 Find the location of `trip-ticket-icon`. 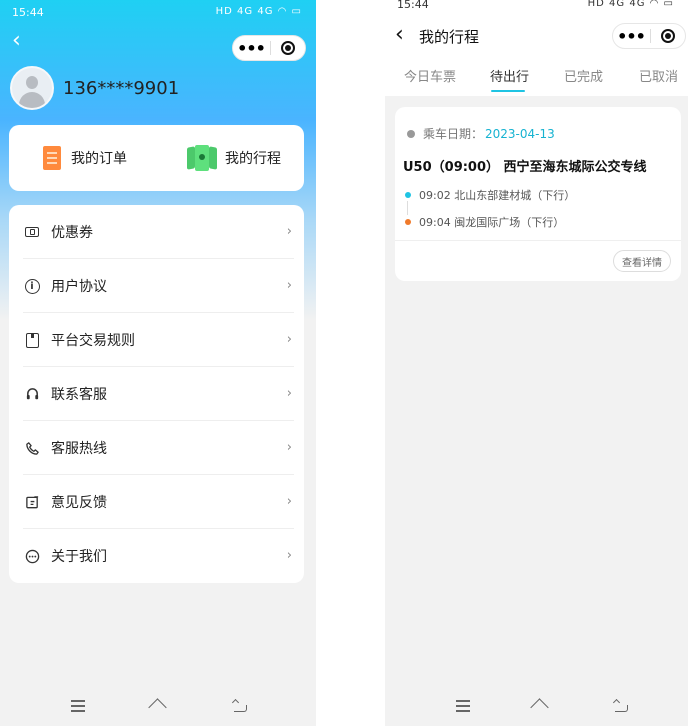

trip-ticket-icon is located at coordinates (202, 158).